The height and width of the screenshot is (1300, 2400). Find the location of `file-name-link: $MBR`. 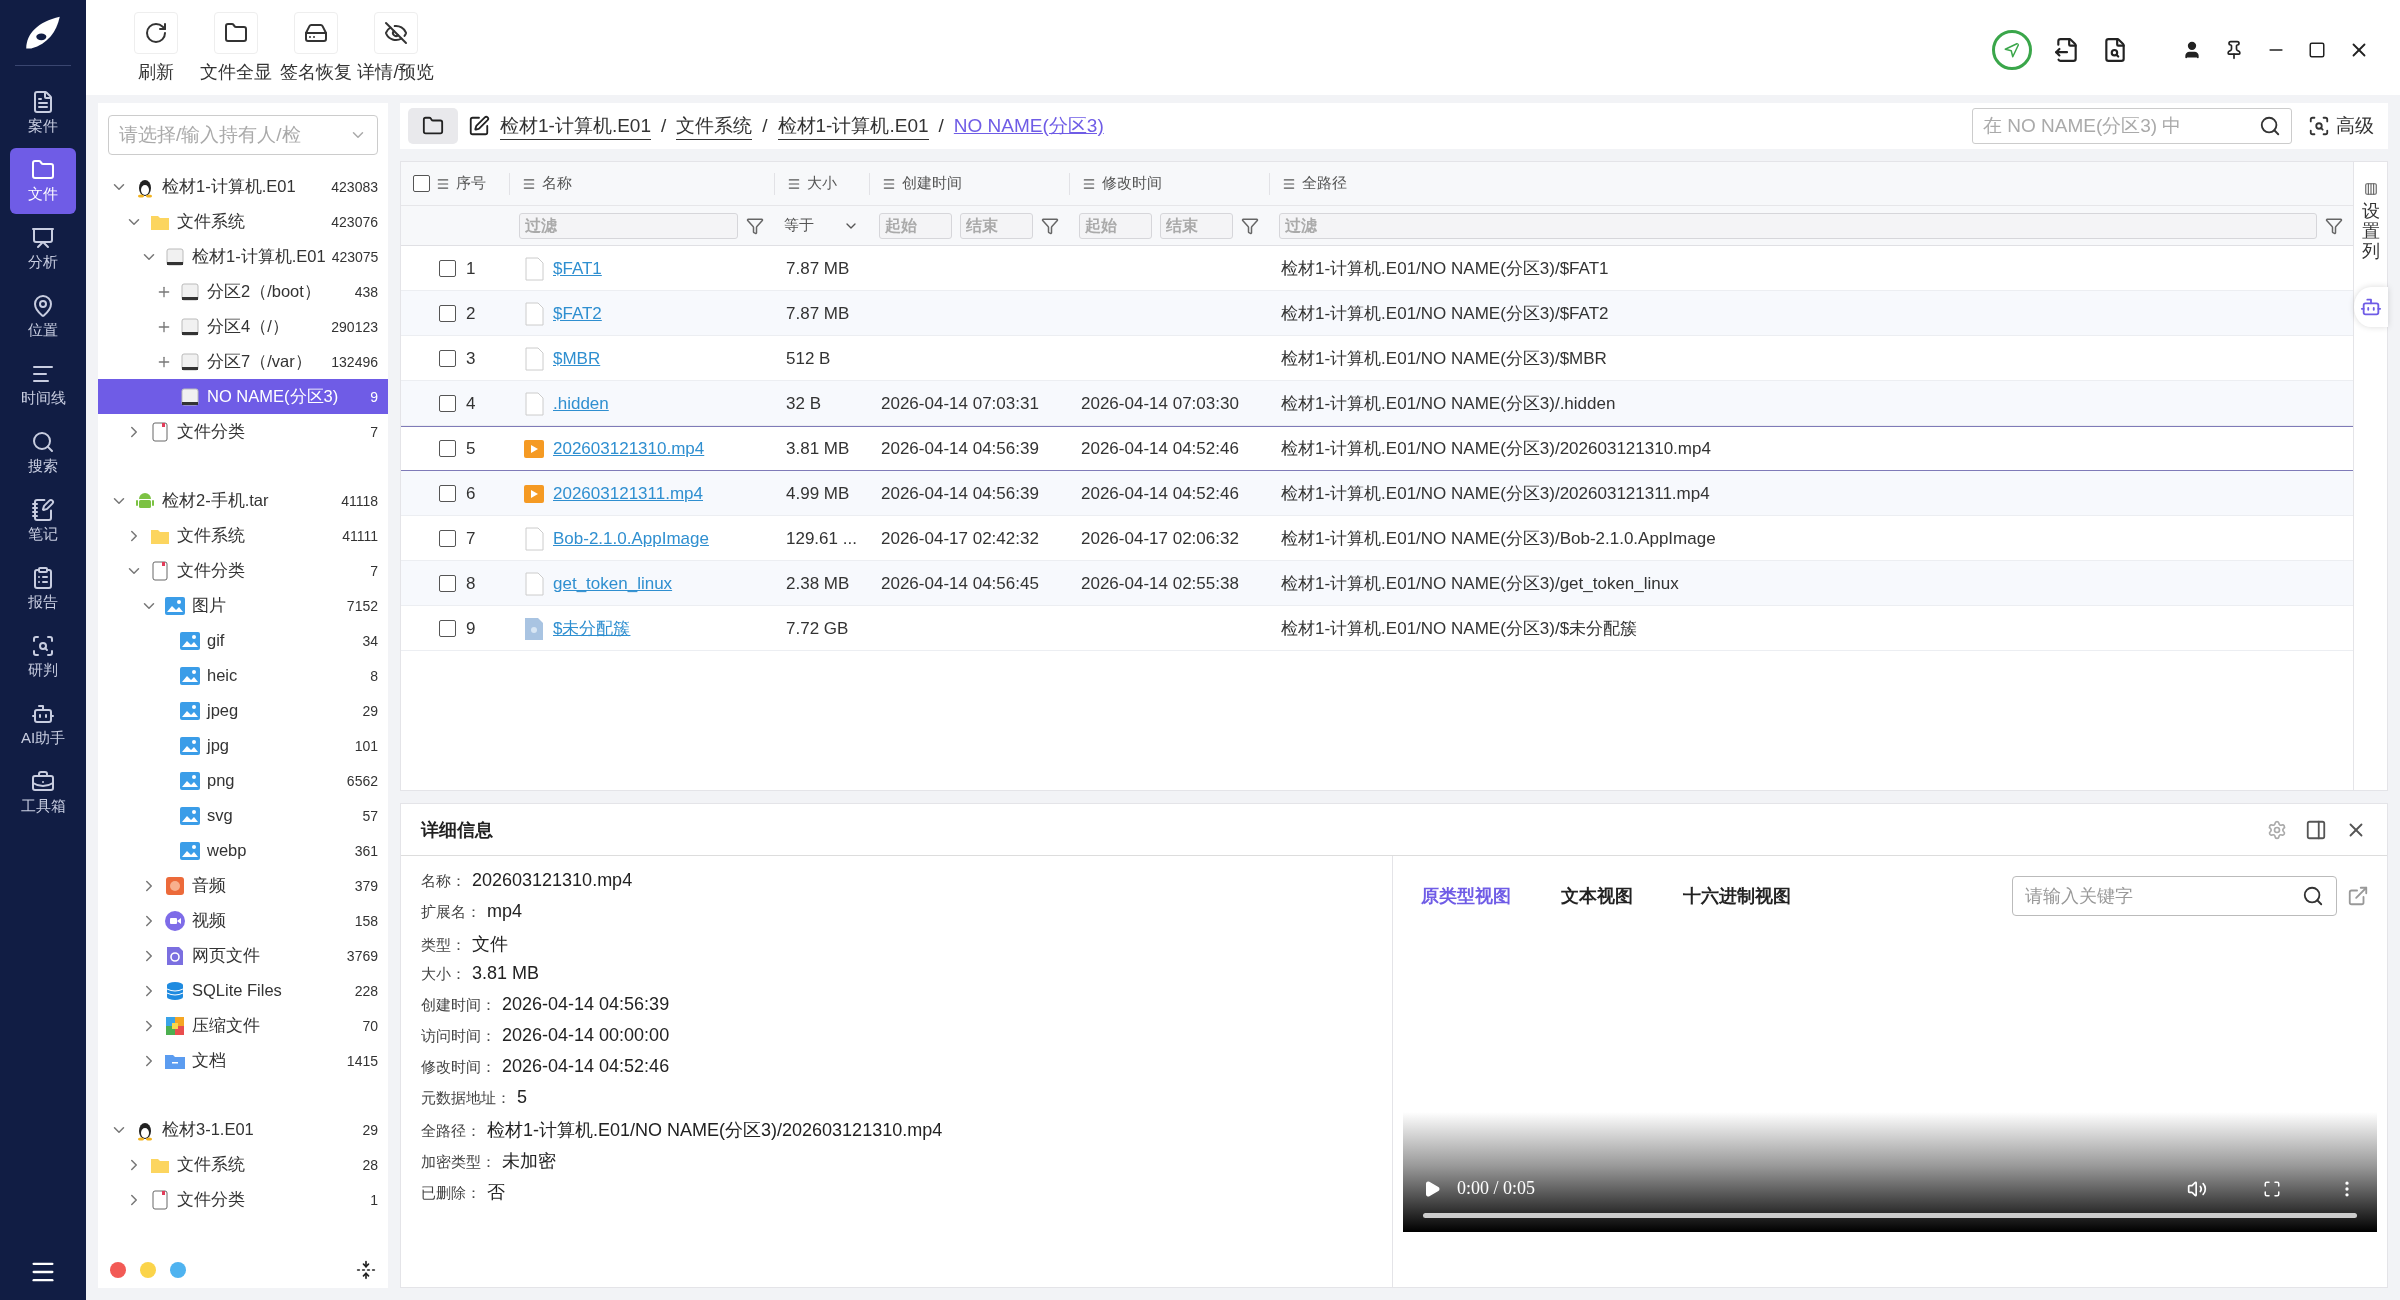

file-name-link: $MBR is located at coordinates (577, 358).